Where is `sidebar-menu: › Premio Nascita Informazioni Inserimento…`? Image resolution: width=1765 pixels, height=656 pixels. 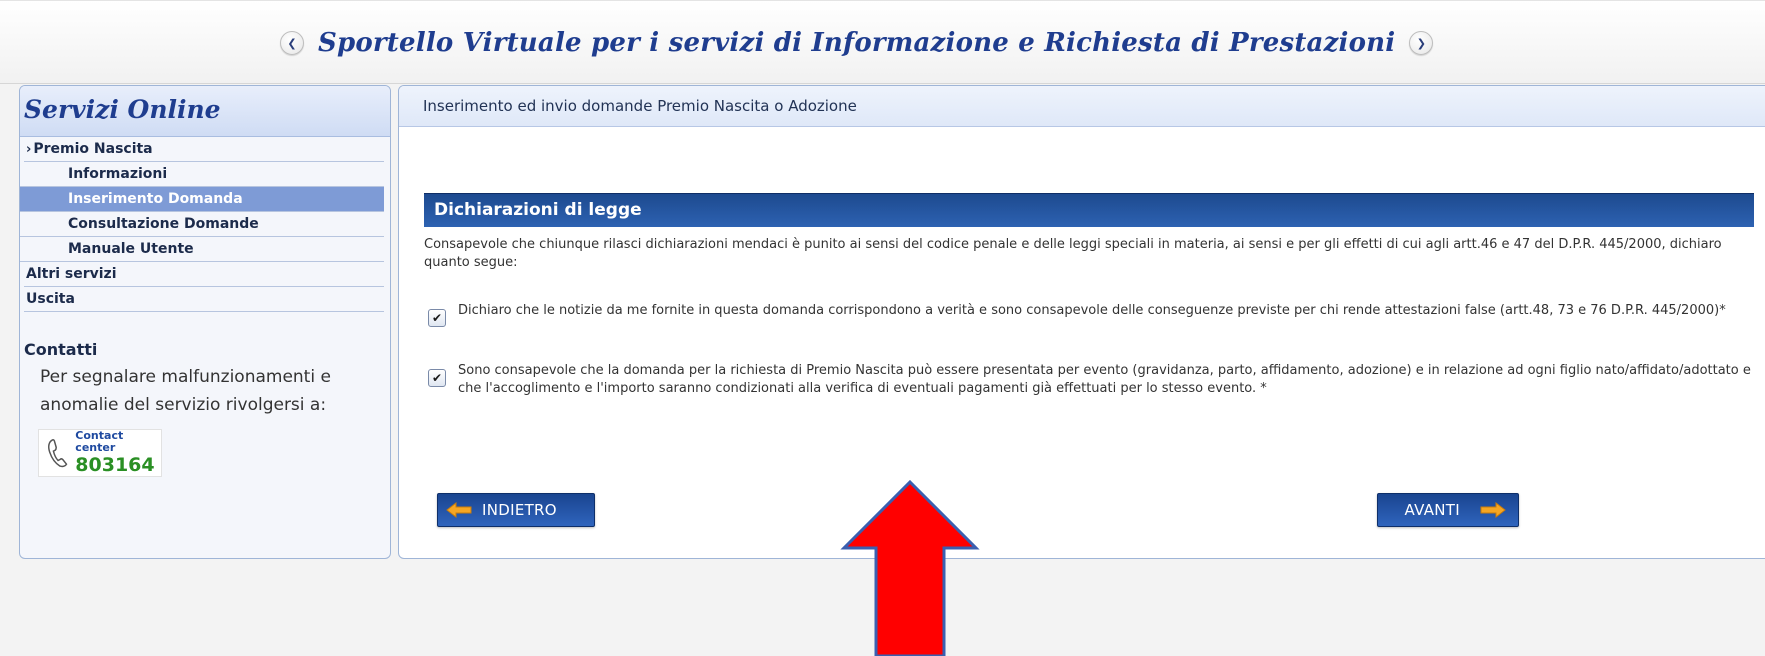
sidebar-menu: › Premio Nascita Informazioni Inserimento… is located at coordinates (205, 224).